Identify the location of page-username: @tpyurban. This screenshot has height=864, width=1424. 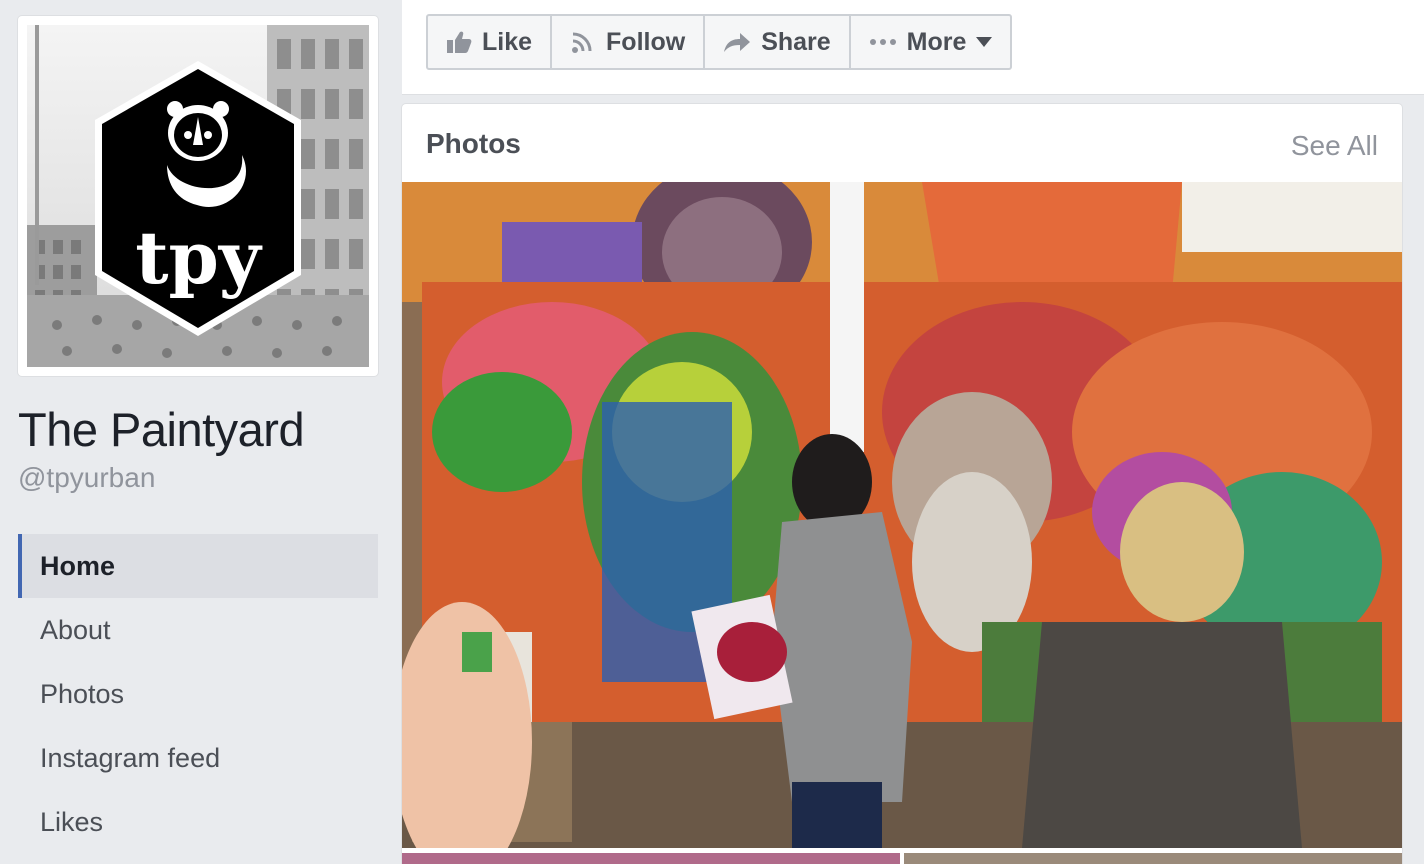
(86, 478).